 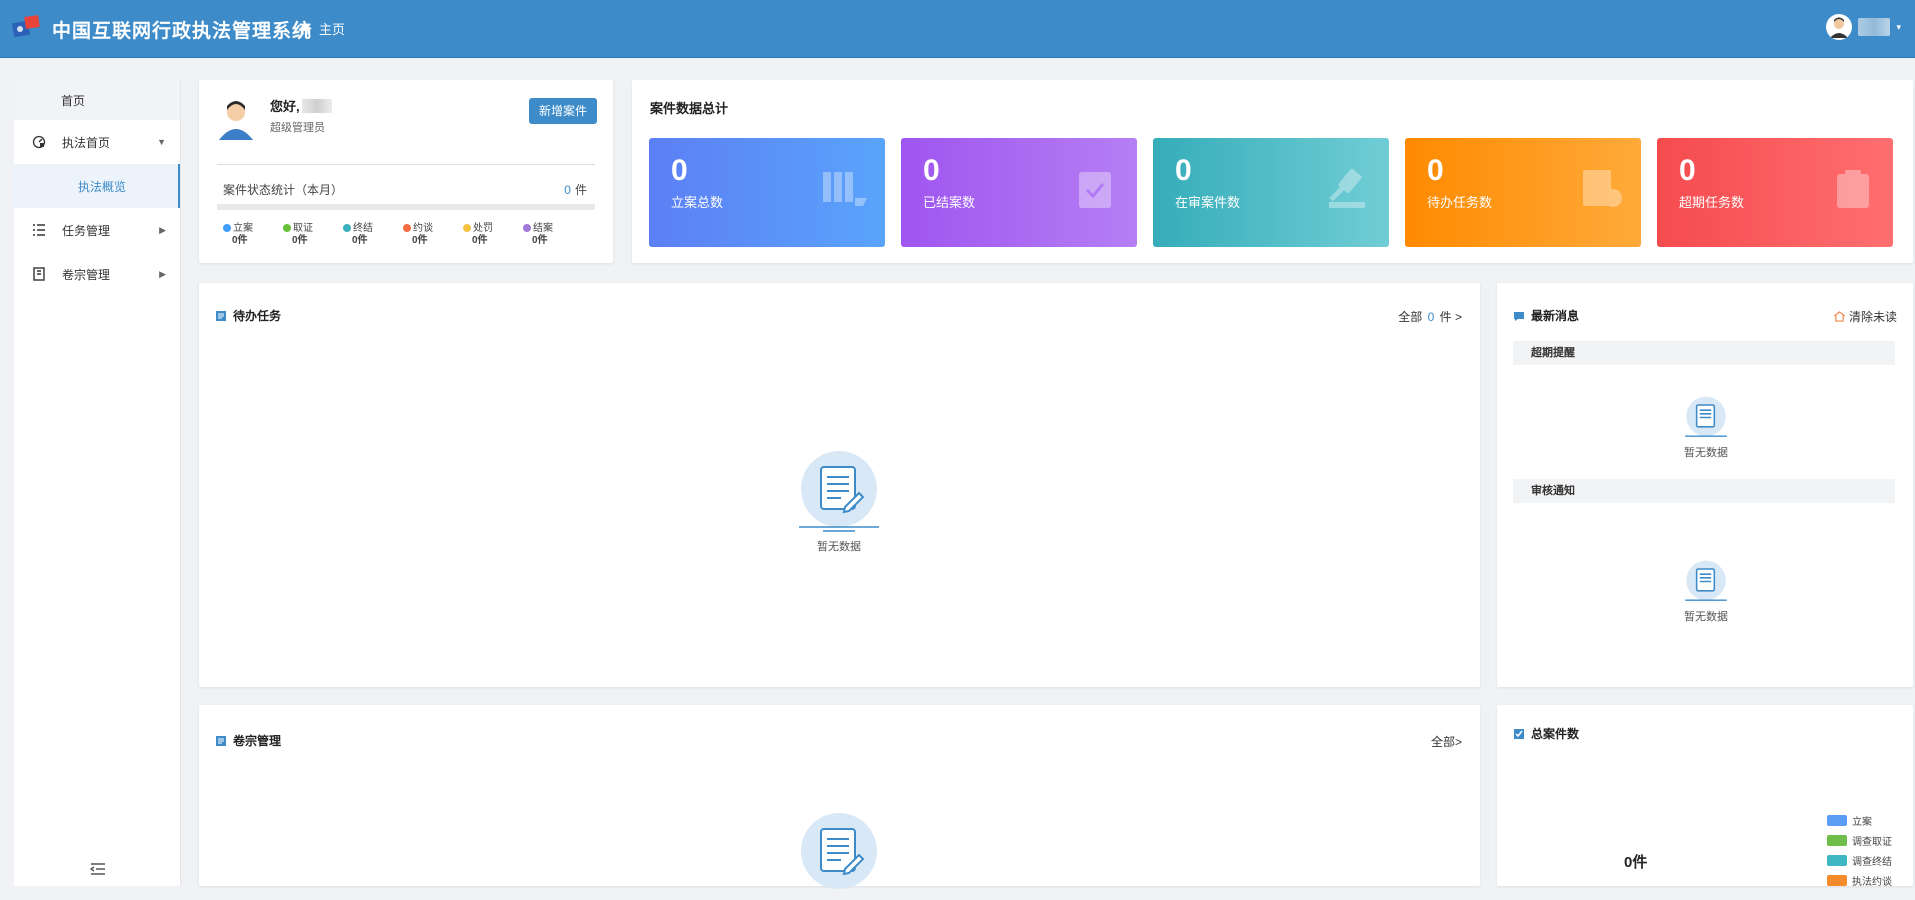 What do you see at coordinates (767, 192) in the screenshot?
I see `tile-total-cases: 0 立案总数` at bounding box center [767, 192].